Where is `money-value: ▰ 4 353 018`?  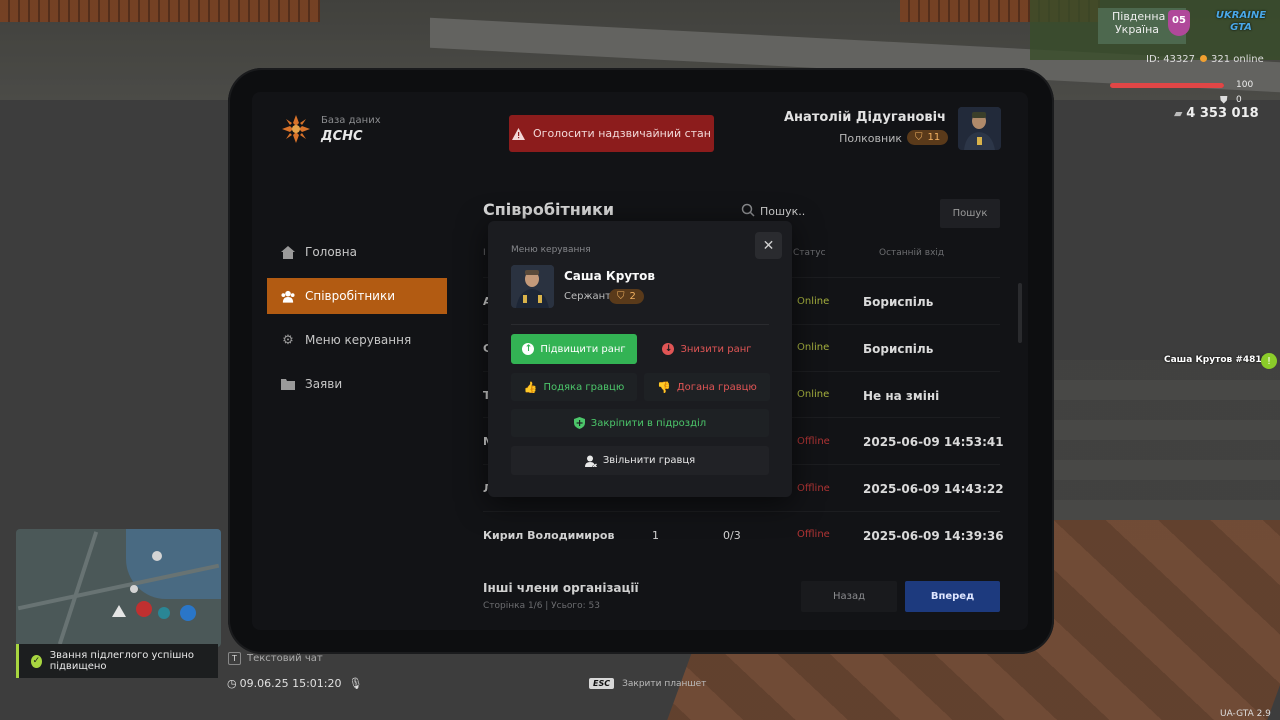
money-value: ▰ 4 353 018 is located at coordinates (1216, 113).